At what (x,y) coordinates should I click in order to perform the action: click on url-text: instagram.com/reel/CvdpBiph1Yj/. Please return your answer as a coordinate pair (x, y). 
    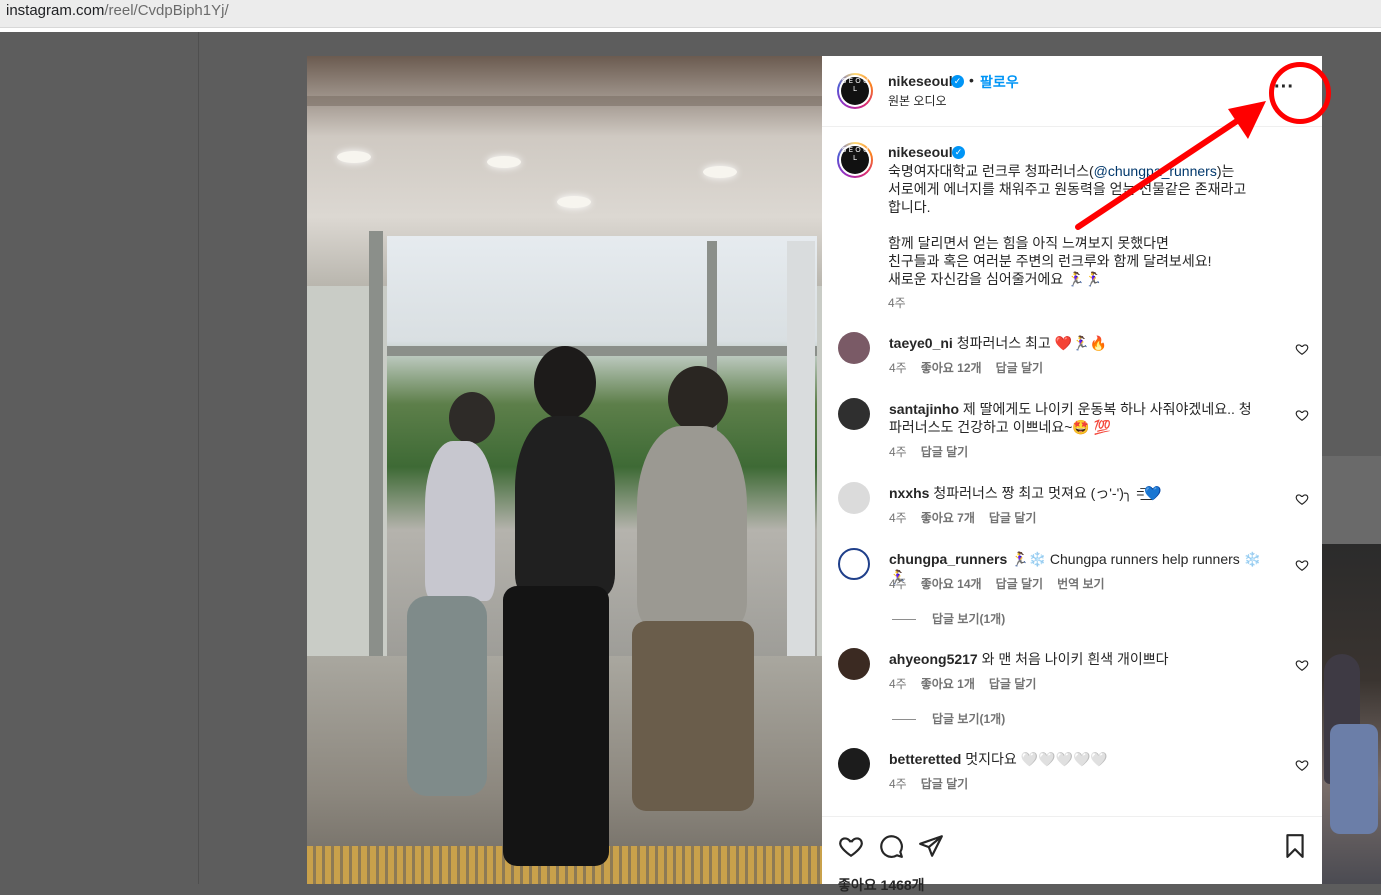
    Looking at the image, I should click on (117, 10).